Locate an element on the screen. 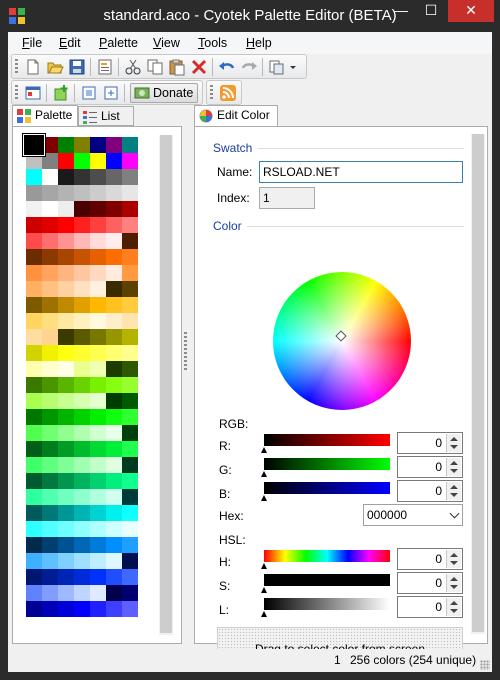 The width and height of the screenshot is (500, 680). saturation-slider is located at coordinates (327, 580).